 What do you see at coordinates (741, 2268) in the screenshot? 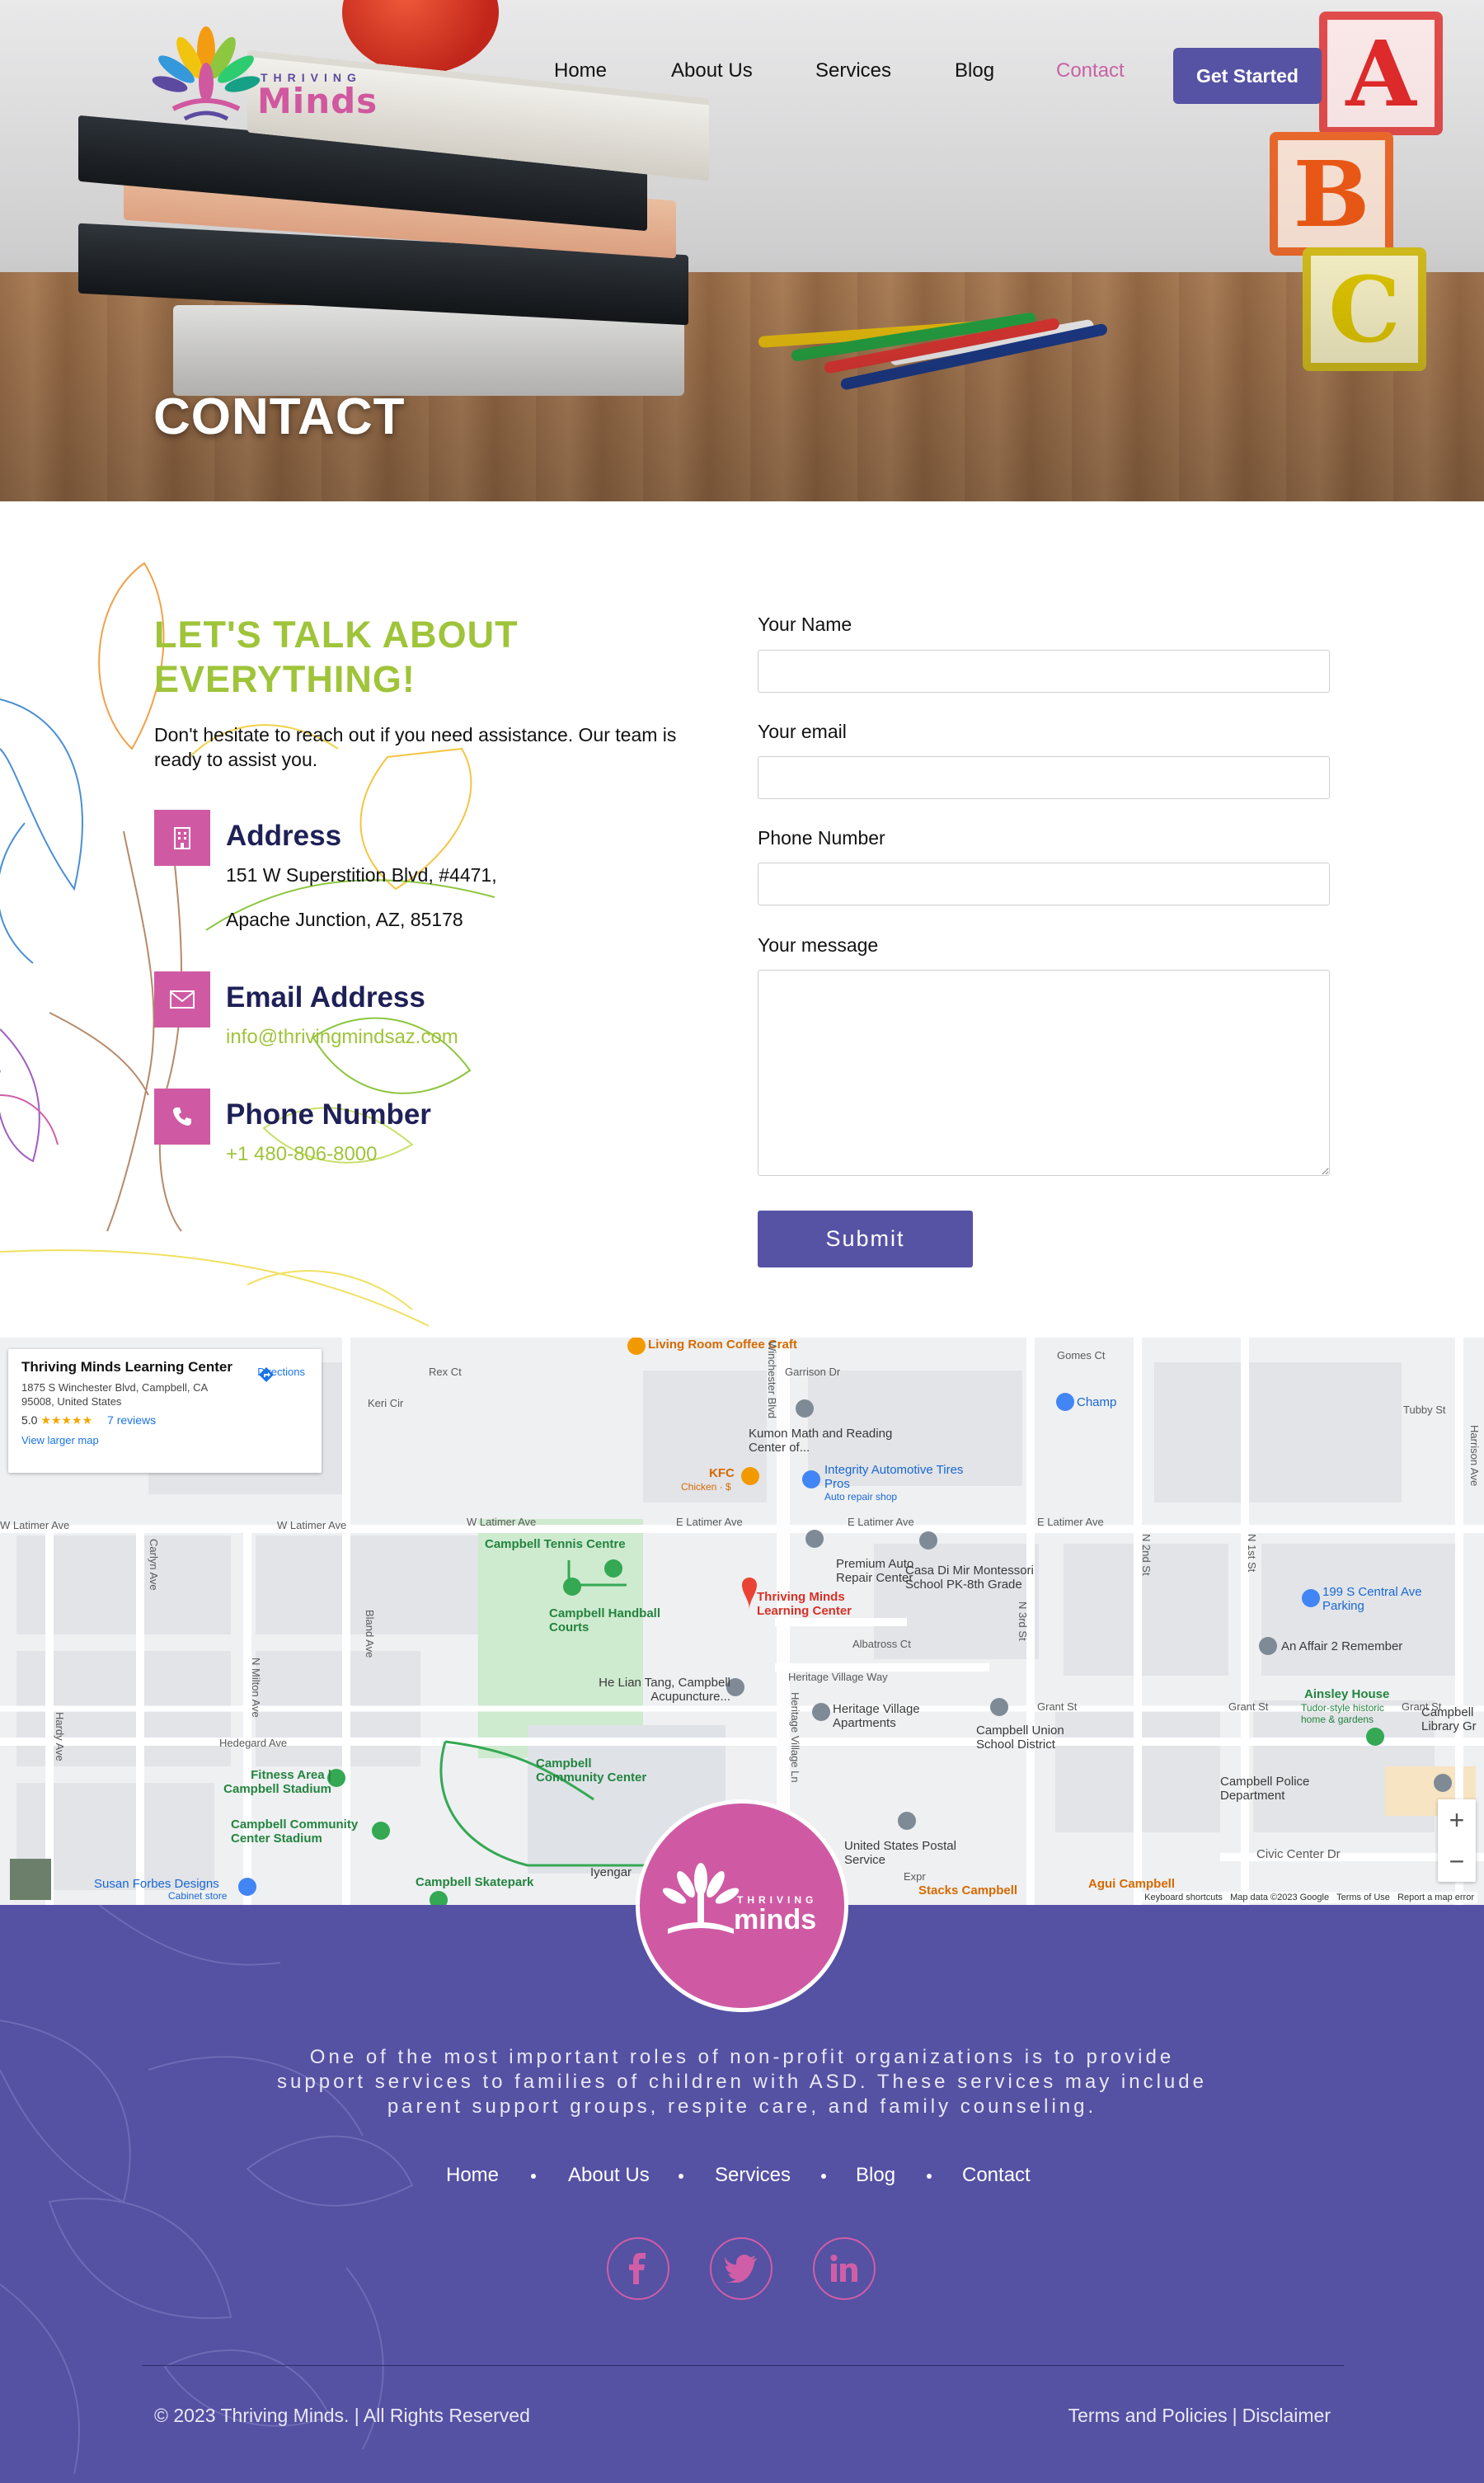
I see `twitter-icon` at bounding box center [741, 2268].